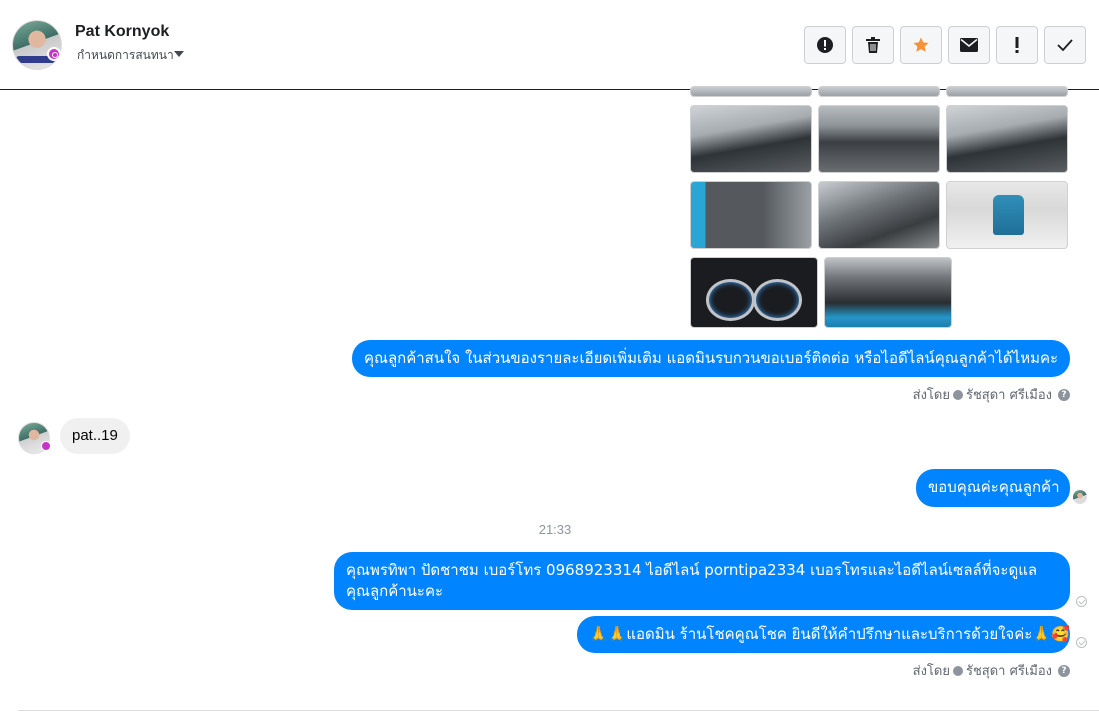  I want to click on outgoing-message: ขอบคุณค่ะคุณลูกค้า, so click(993, 488).